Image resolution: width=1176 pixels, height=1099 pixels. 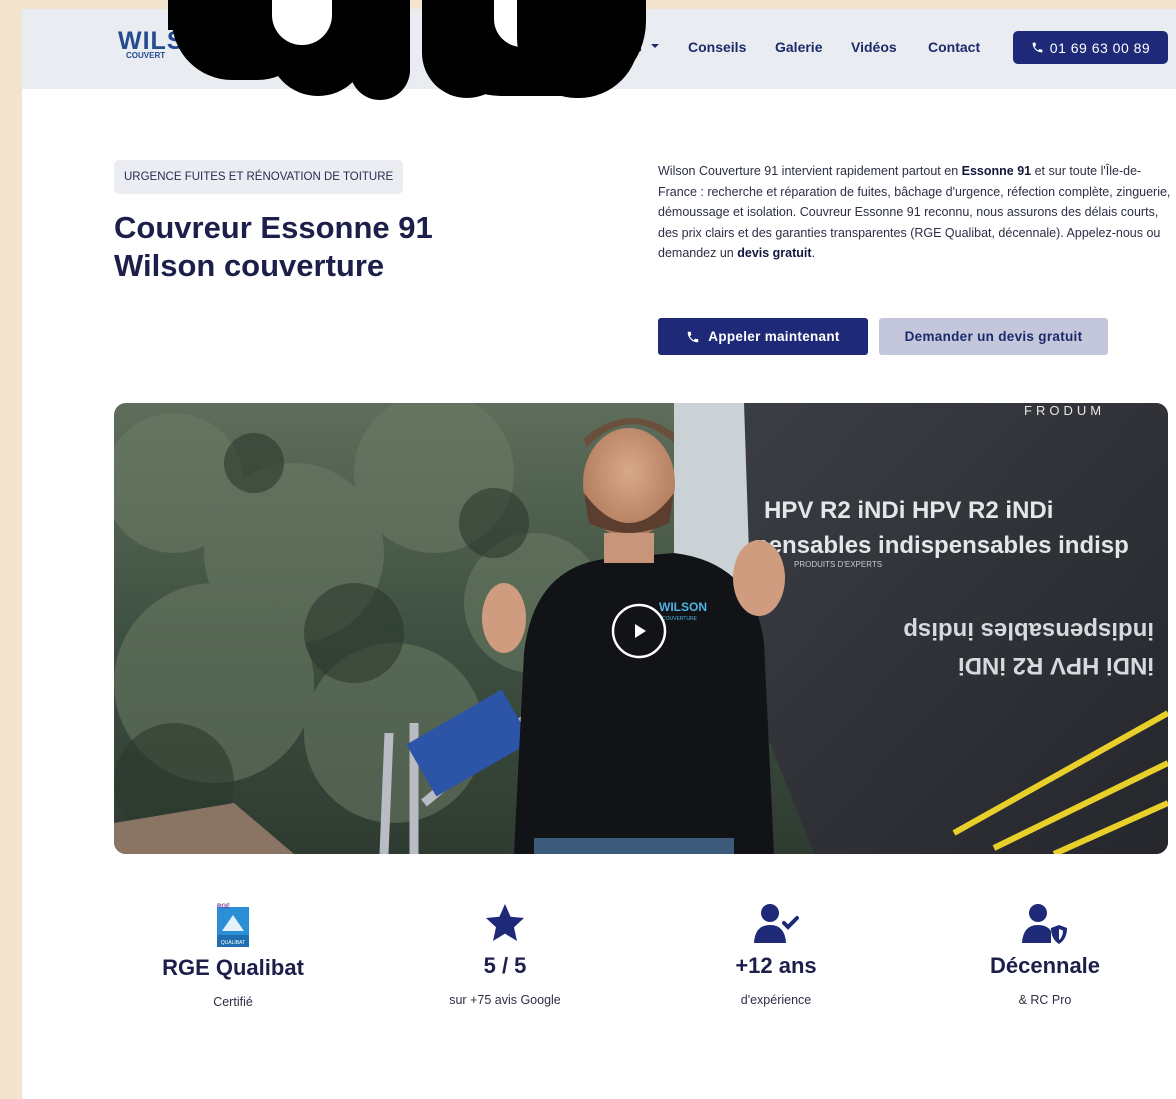 I want to click on title-line-1: Couvreur Essonne 91, so click(x=273, y=227).